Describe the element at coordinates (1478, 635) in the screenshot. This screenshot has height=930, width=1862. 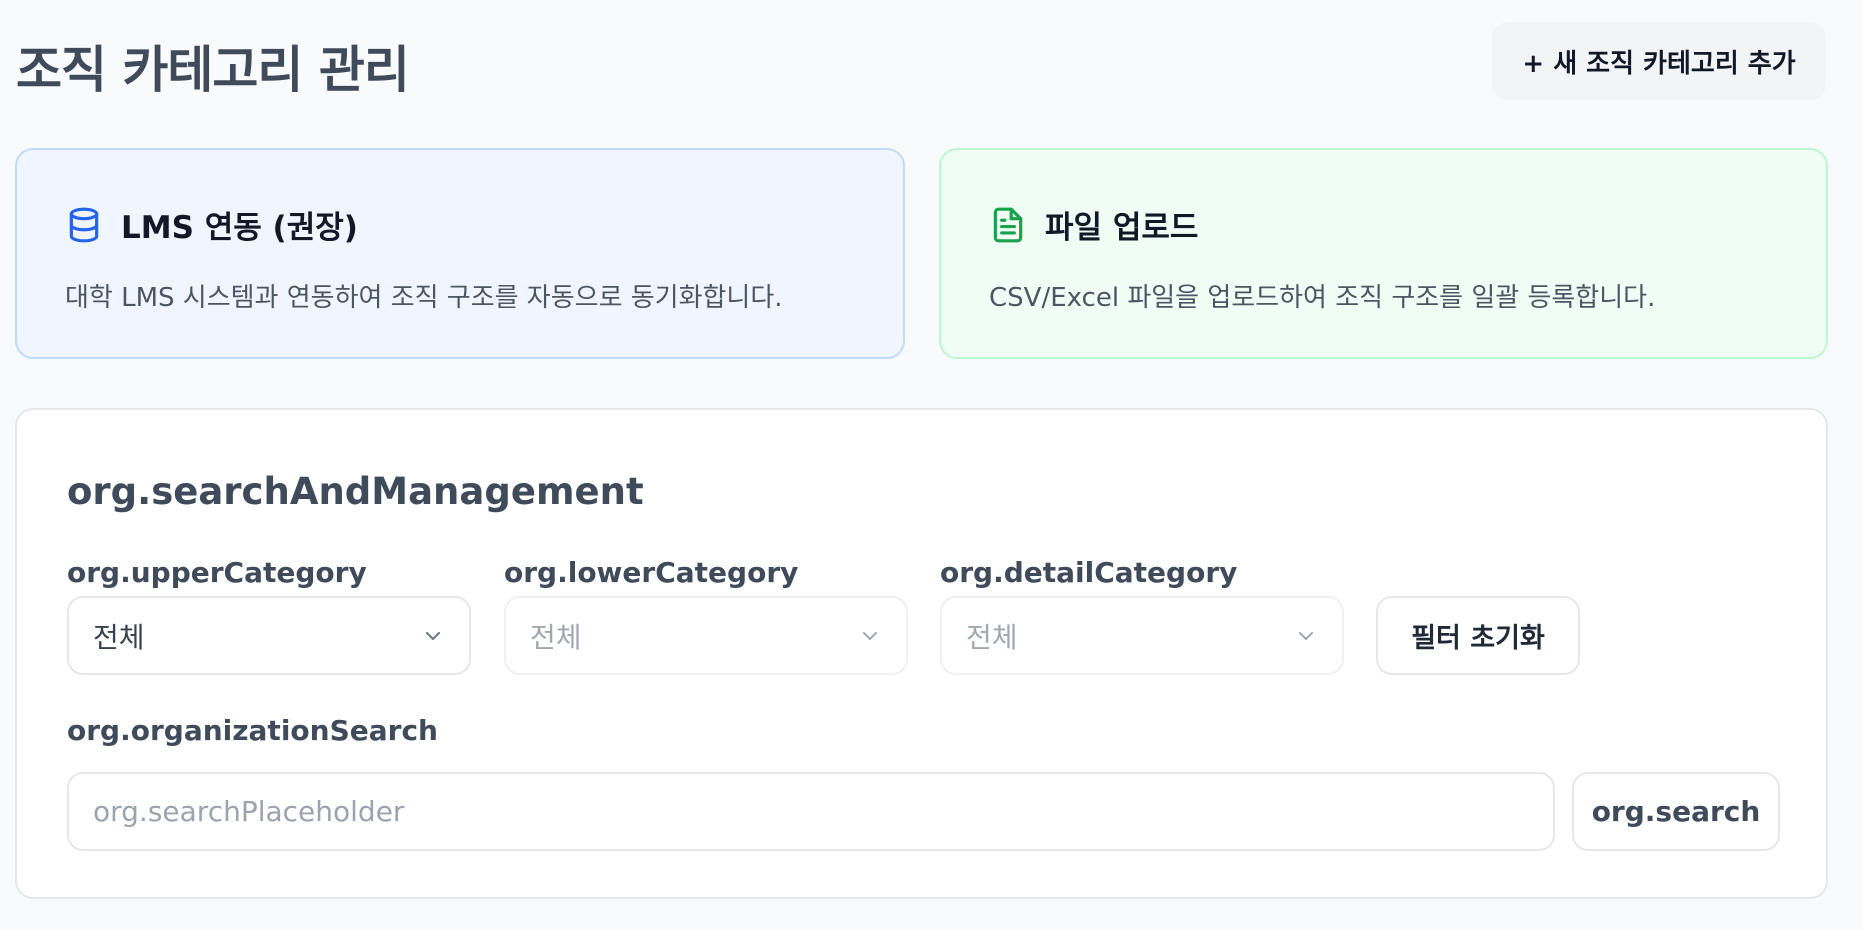
I see `reset-filters-button: 필터 초기화` at that location.